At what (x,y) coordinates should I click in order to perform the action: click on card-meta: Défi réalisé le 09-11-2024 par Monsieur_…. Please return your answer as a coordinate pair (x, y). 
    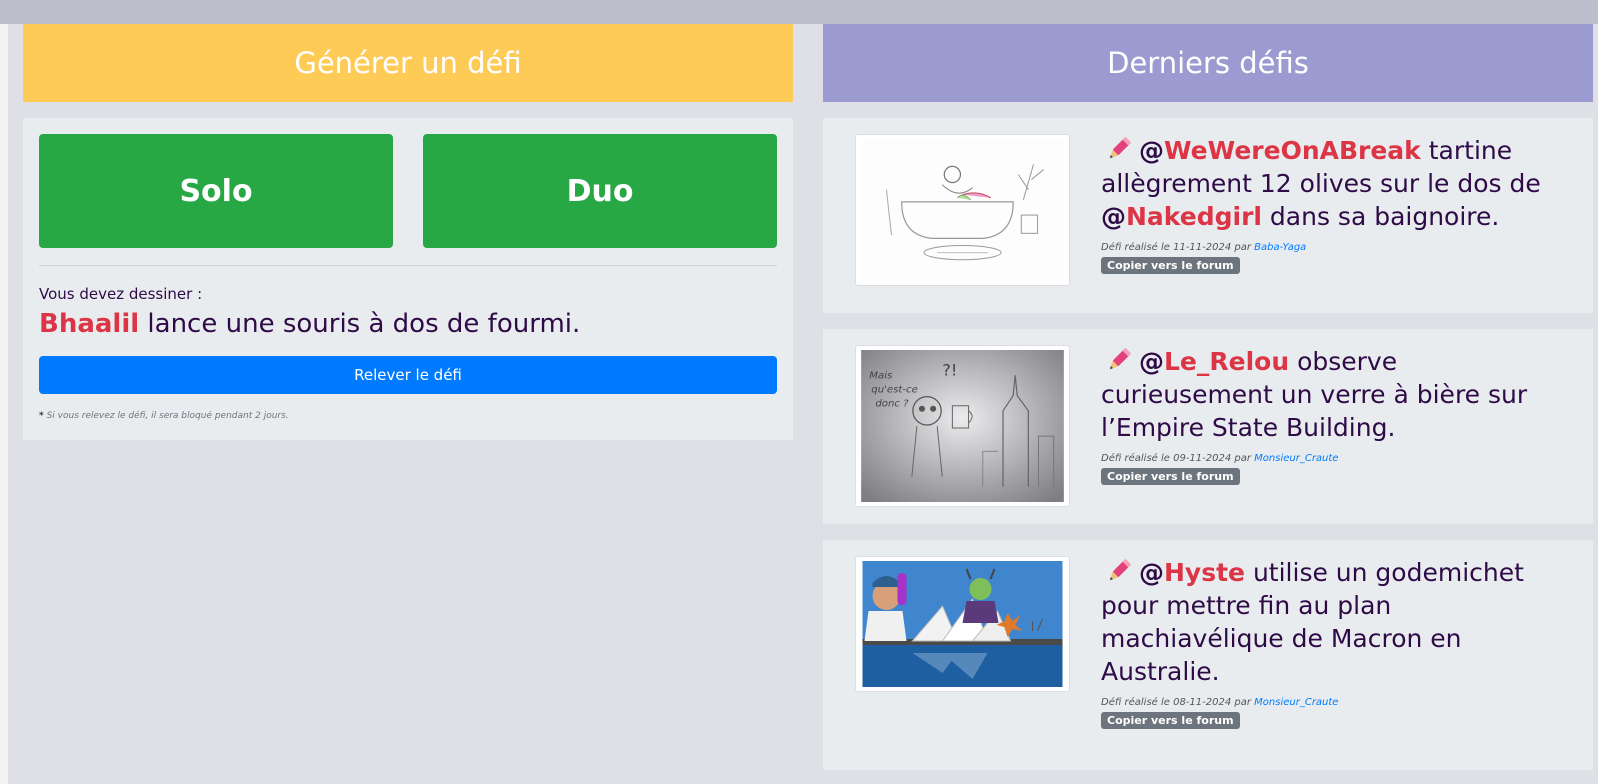
    Looking at the image, I should click on (1331, 458).